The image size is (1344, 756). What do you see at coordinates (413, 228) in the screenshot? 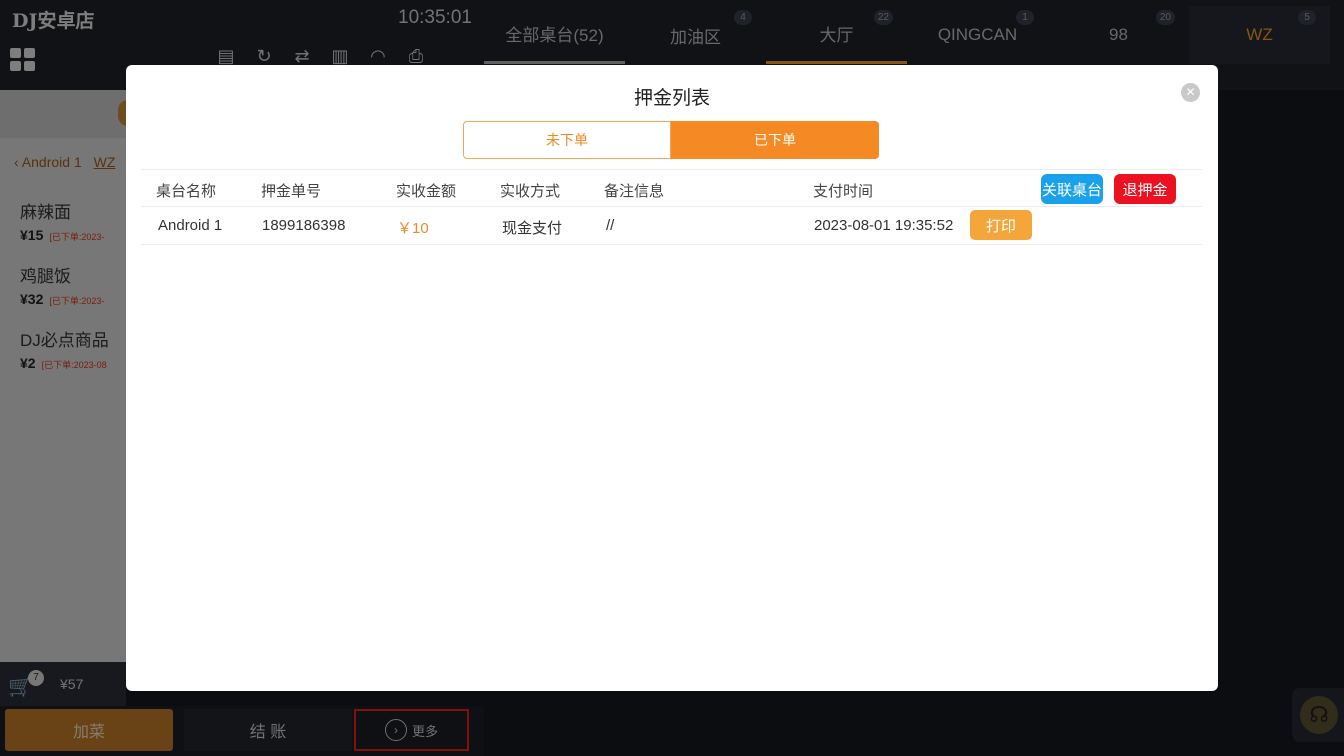
I see `cell-amount: ￥10` at bounding box center [413, 228].